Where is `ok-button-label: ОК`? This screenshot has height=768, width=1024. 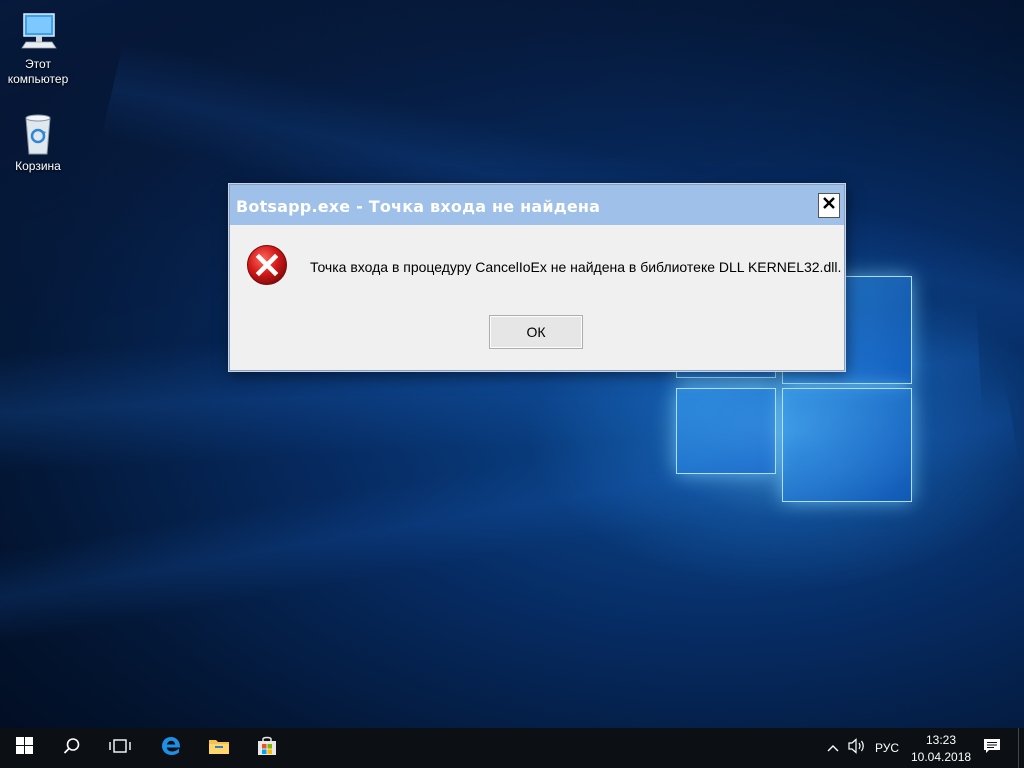 ok-button-label: ОК is located at coordinates (536, 332).